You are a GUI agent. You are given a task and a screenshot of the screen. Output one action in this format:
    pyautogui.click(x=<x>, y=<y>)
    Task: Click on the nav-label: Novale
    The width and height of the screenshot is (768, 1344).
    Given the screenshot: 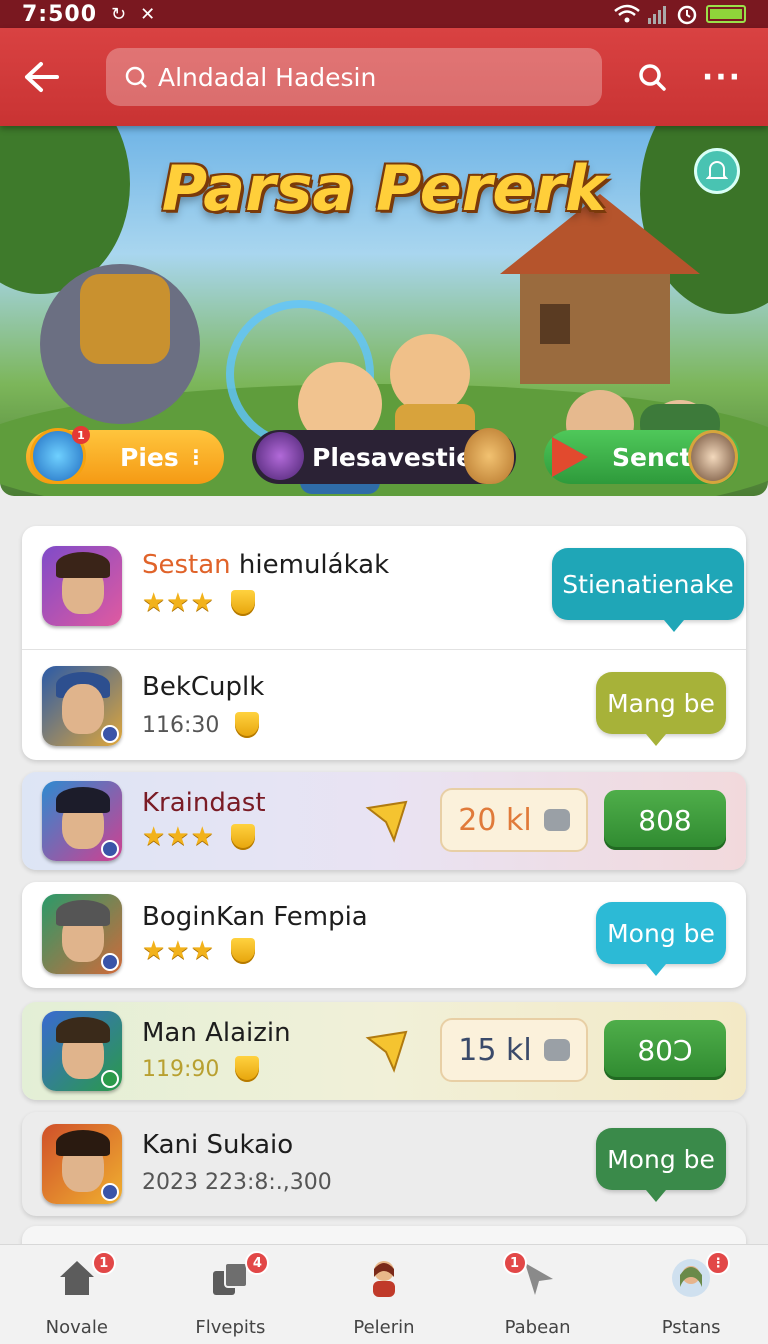 What is the action you would take?
    pyautogui.click(x=76, y=1327)
    